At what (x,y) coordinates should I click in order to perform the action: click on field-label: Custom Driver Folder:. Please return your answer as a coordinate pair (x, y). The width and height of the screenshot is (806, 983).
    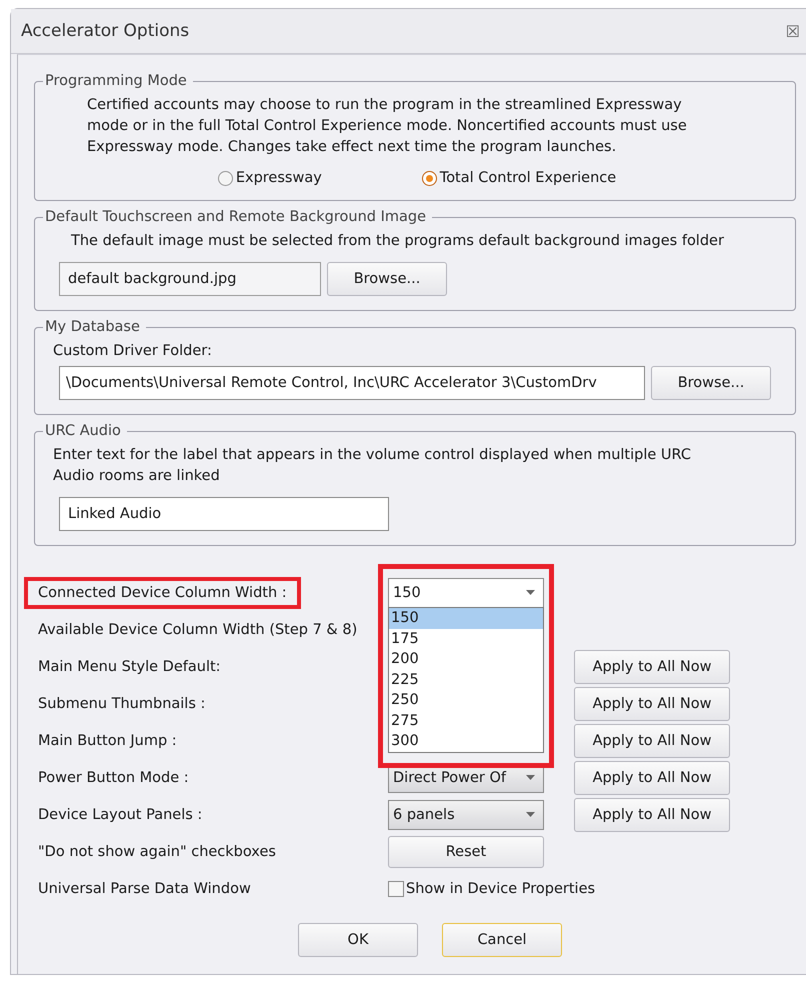
    Looking at the image, I should click on (132, 351).